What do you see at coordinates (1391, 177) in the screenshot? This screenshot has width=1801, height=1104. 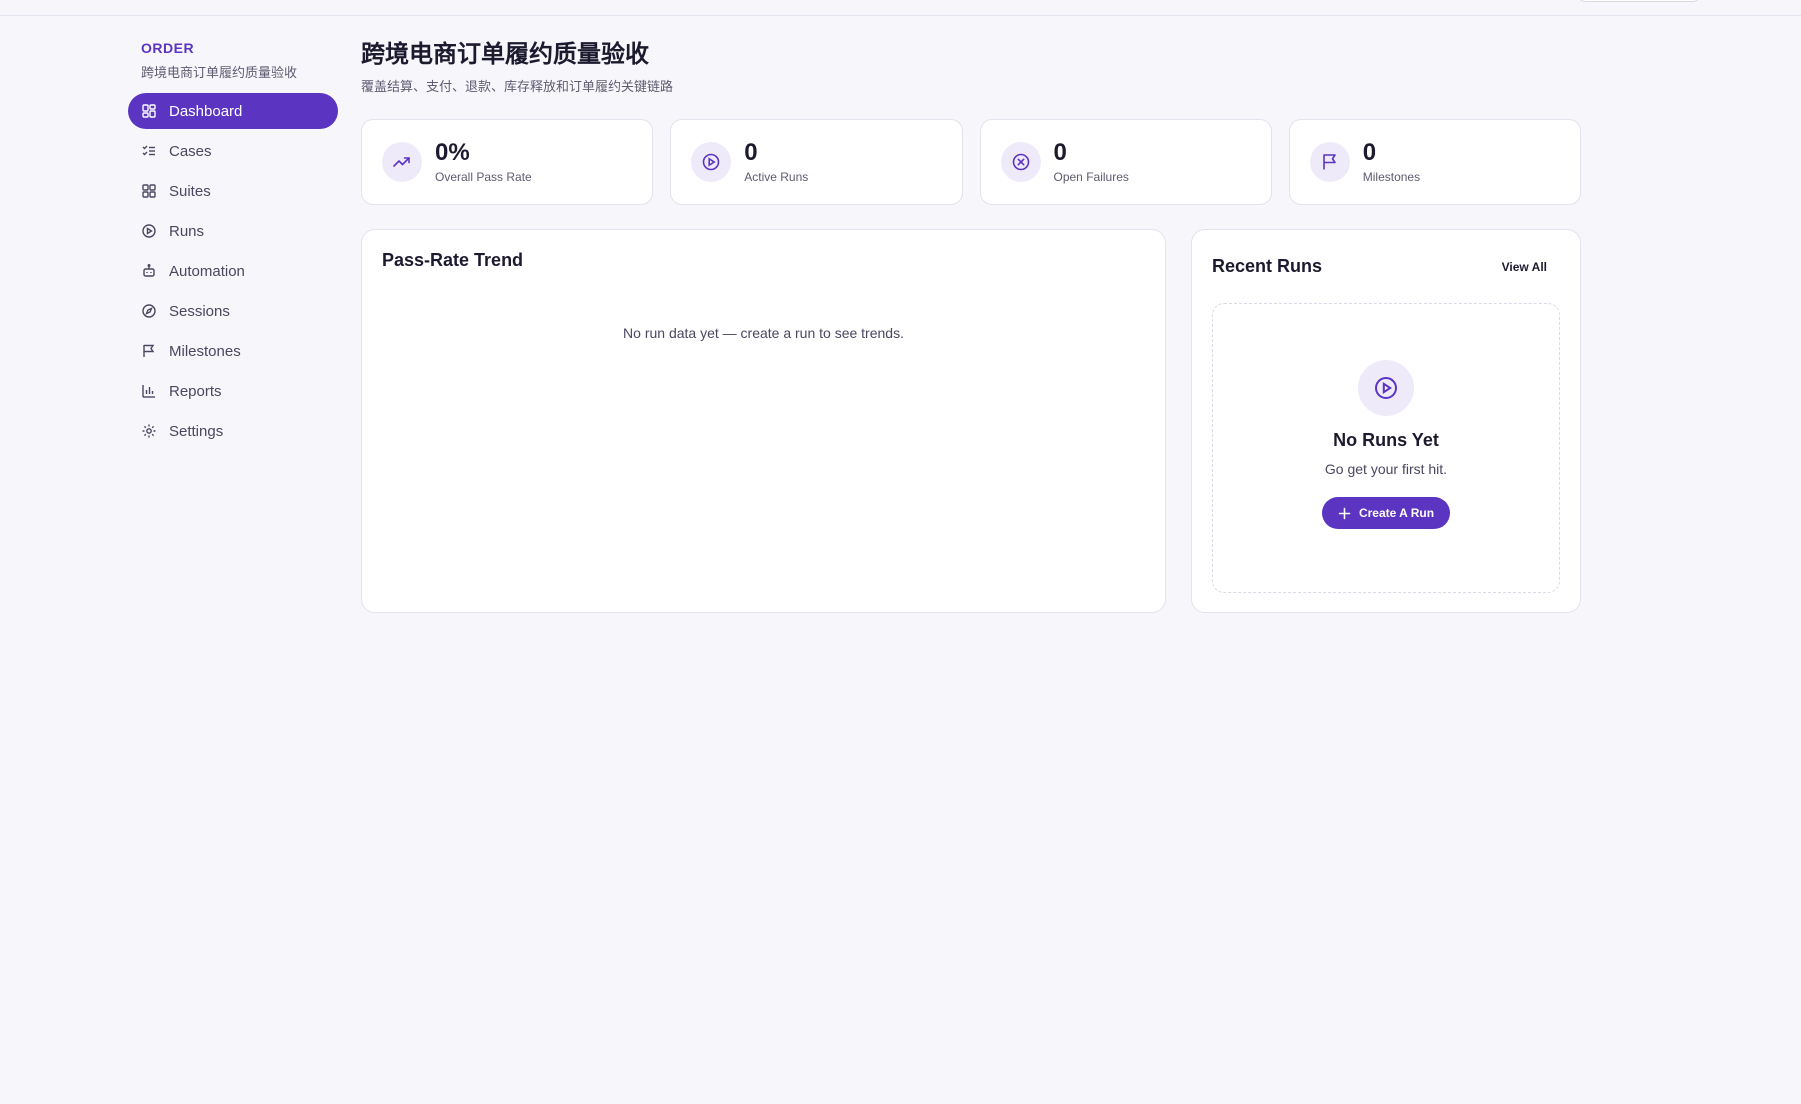 I see `stat-label: Milestones` at bounding box center [1391, 177].